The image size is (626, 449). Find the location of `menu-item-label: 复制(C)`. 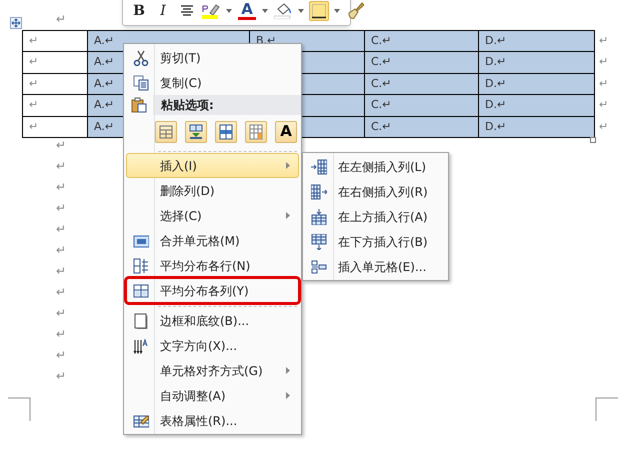

menu-item-label: 复制(C) is located at coordinates (181, 83).